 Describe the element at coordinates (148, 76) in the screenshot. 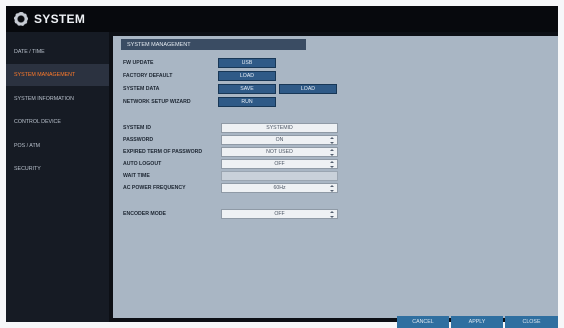

I see `factory-default-label: FACTORY DEFAULT` at that location.